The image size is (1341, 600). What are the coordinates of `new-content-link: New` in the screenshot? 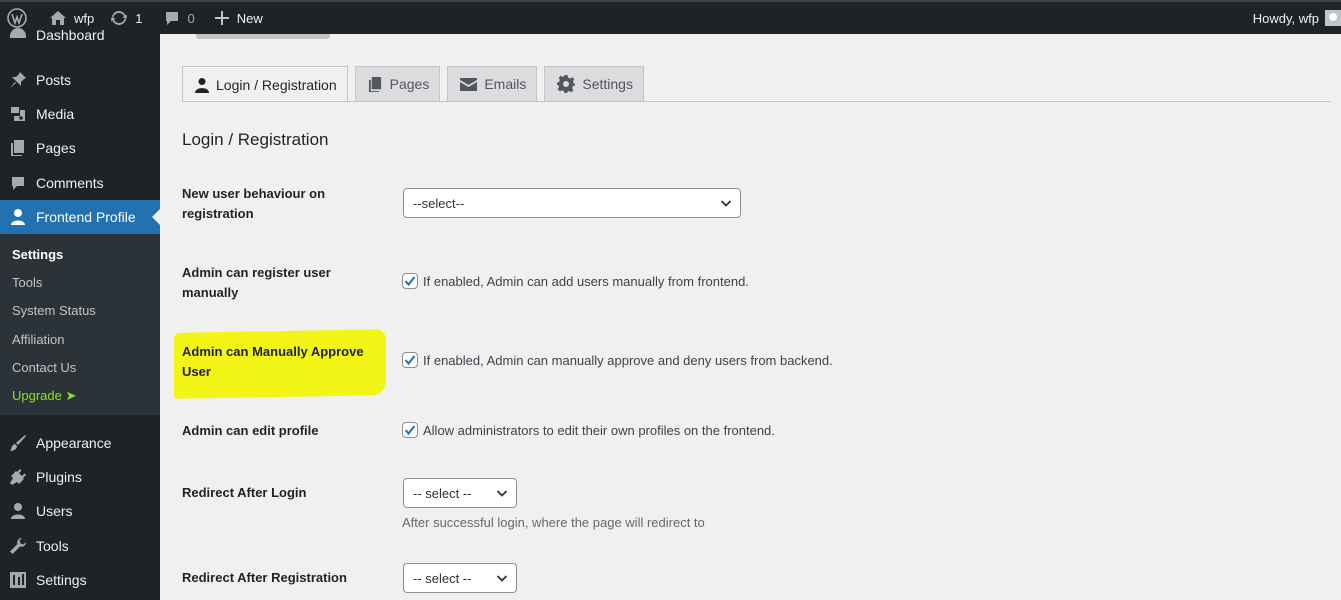 It's located at (237, 18).